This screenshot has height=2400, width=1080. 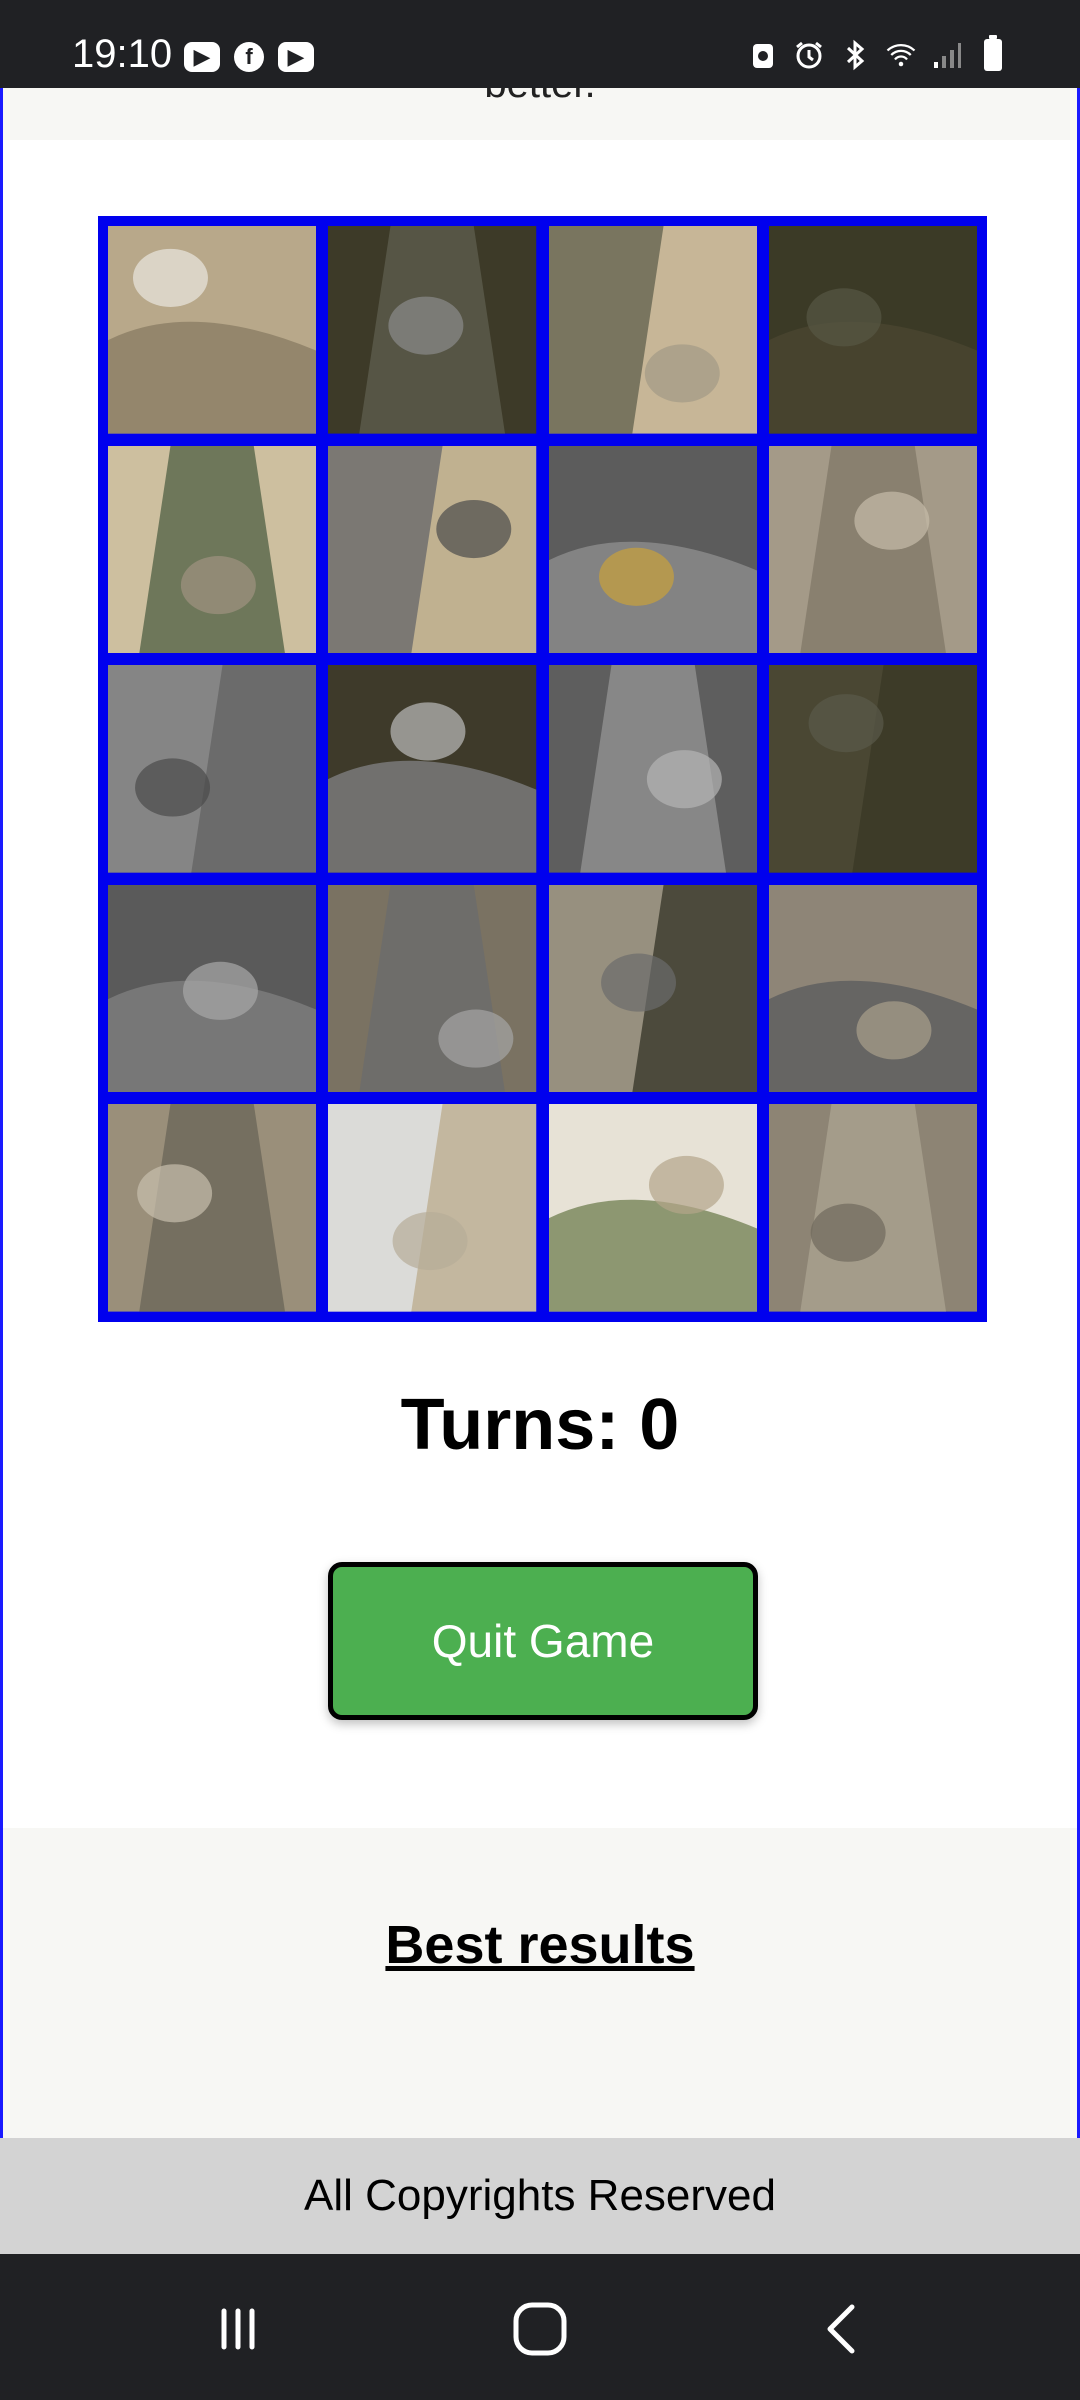 I want to click on alarm-icon, so click(x=809, y=55).